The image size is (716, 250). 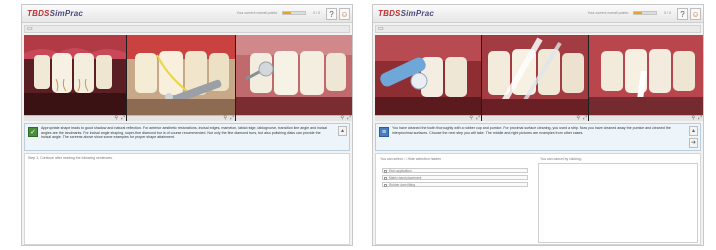 What do you see at coordinates (33, 132) in the screenshot?
I see `check-icon: ✓` at bounding box center [33, 132].